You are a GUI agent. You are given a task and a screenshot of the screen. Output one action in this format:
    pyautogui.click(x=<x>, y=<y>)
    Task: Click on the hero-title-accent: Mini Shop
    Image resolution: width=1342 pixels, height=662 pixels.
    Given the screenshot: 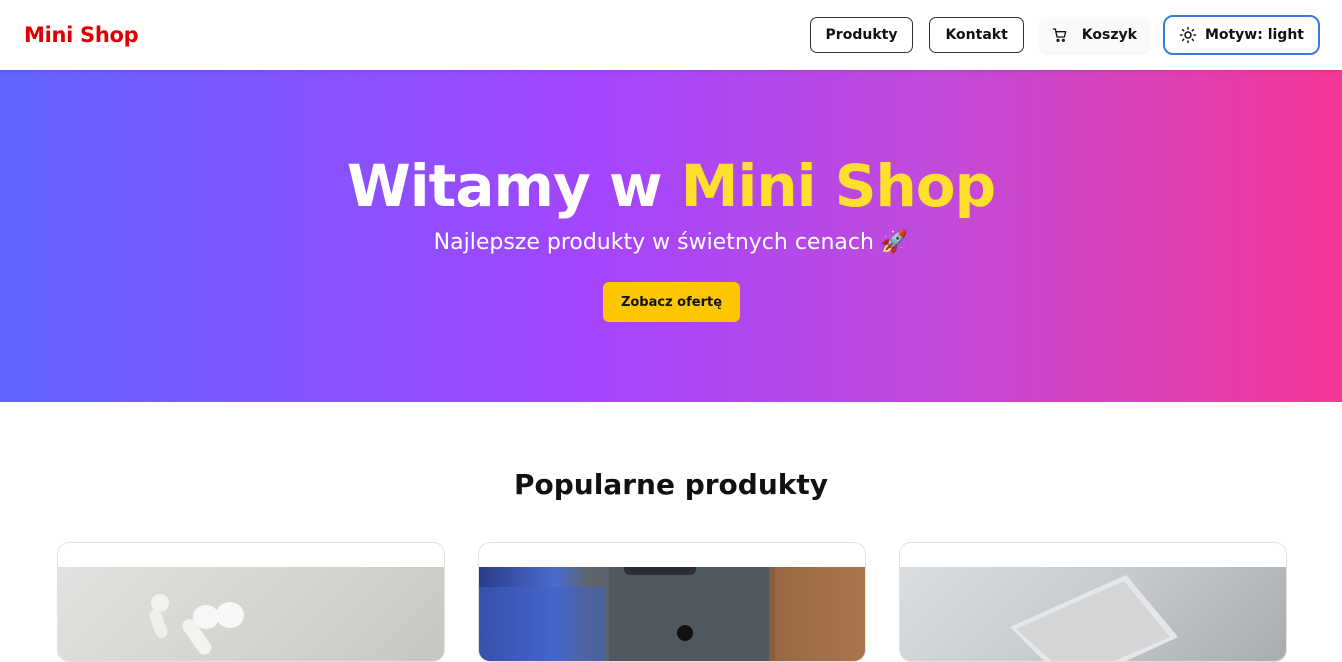 What is the action you would take?
    pyautogui.click(x=838, y=186)
    